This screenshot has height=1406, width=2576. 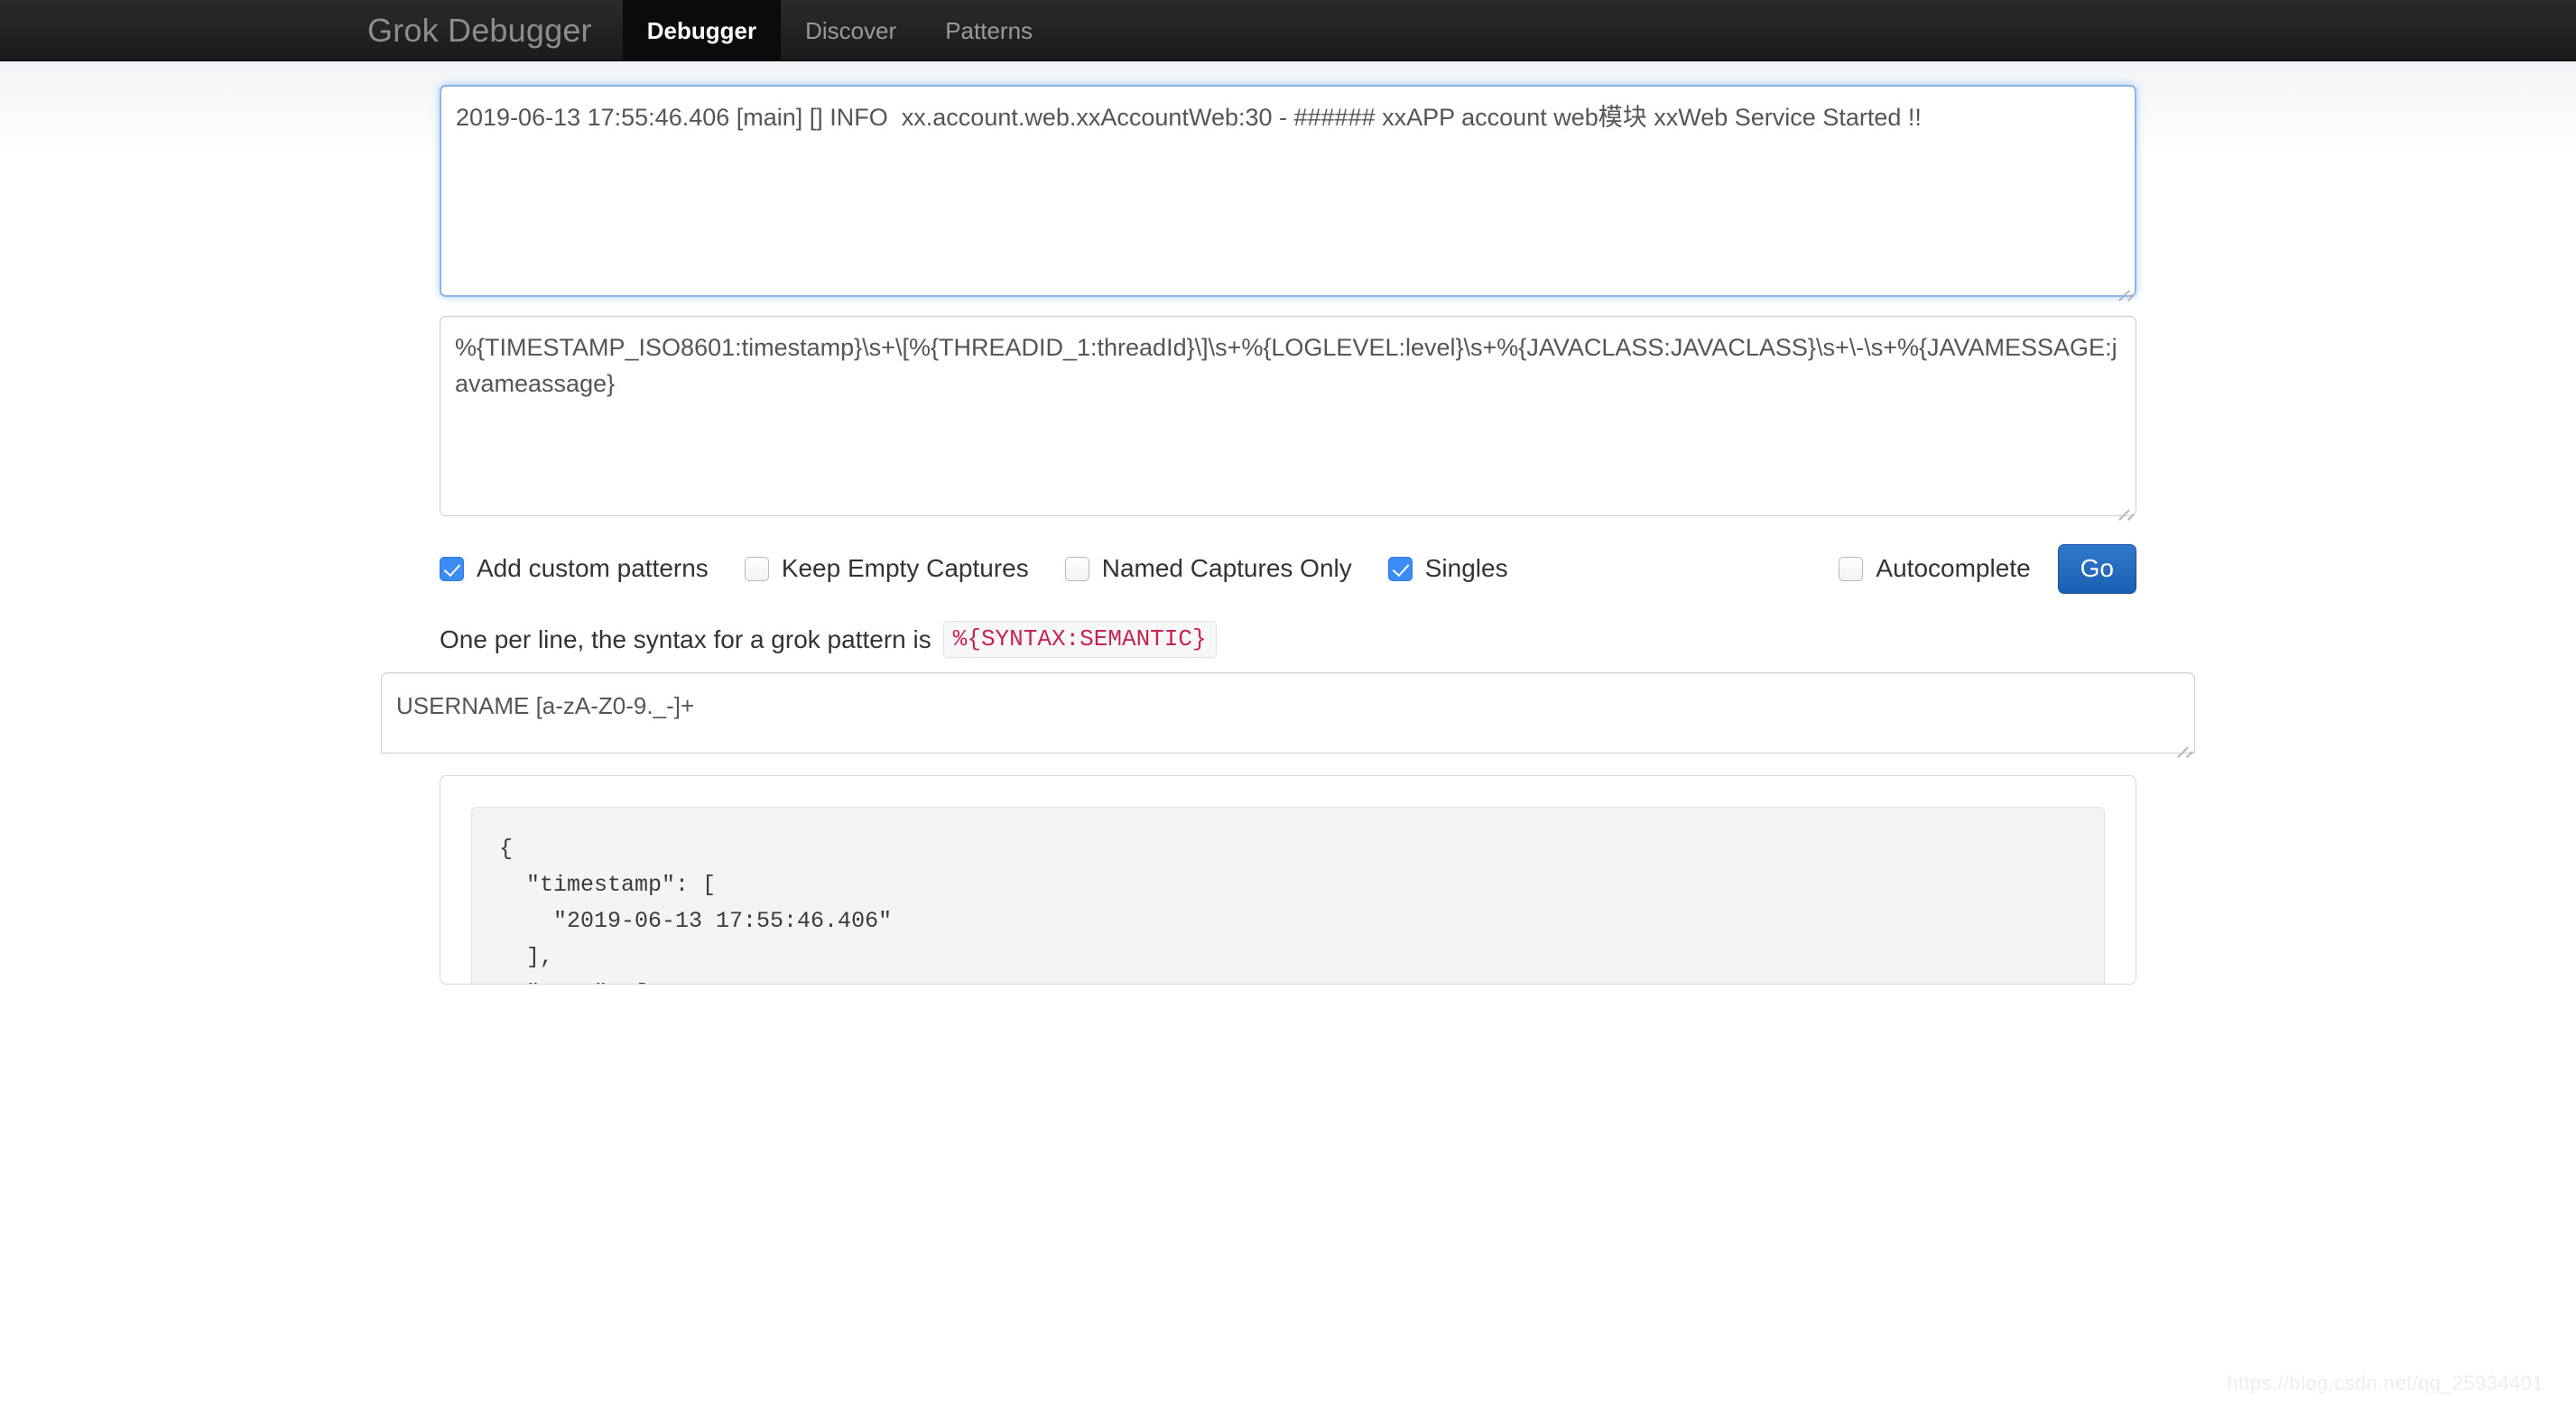 I want to click on option-label: Singles, so click(x=1466, y=568).